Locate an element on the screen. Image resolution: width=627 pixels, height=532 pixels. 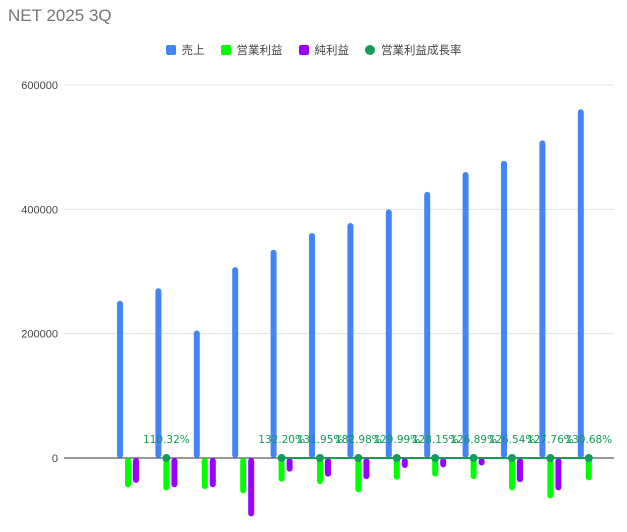
growth-rate-data-label: 130.68% is located at coordinates (588, 440).